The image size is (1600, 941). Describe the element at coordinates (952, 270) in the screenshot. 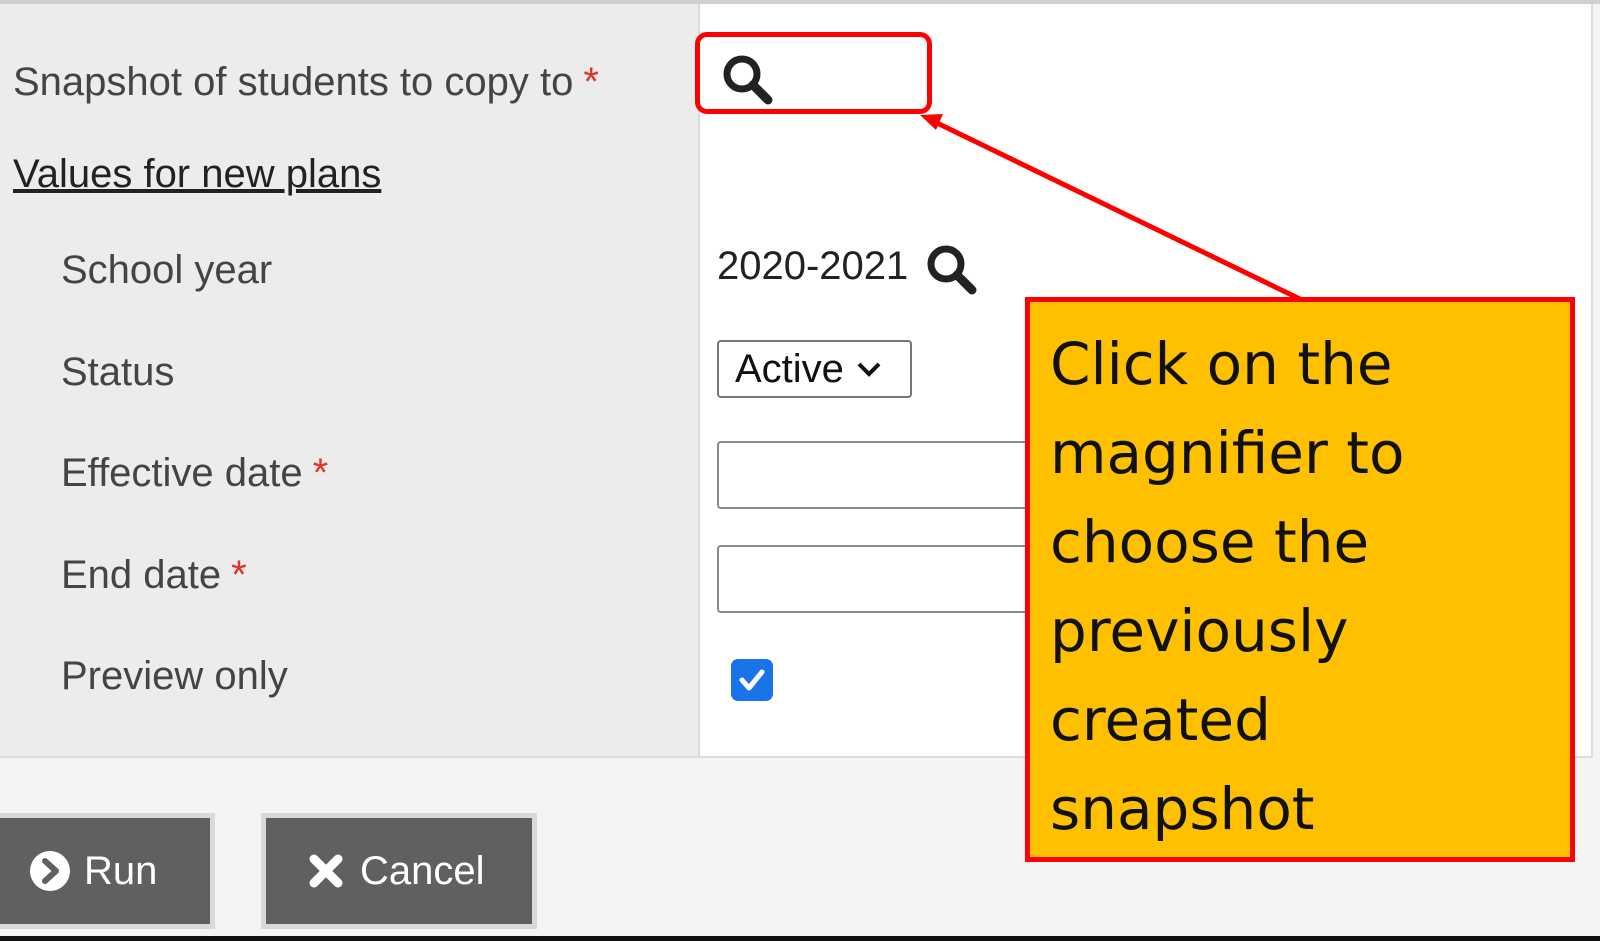

I see `magnifier-icon` at that location.